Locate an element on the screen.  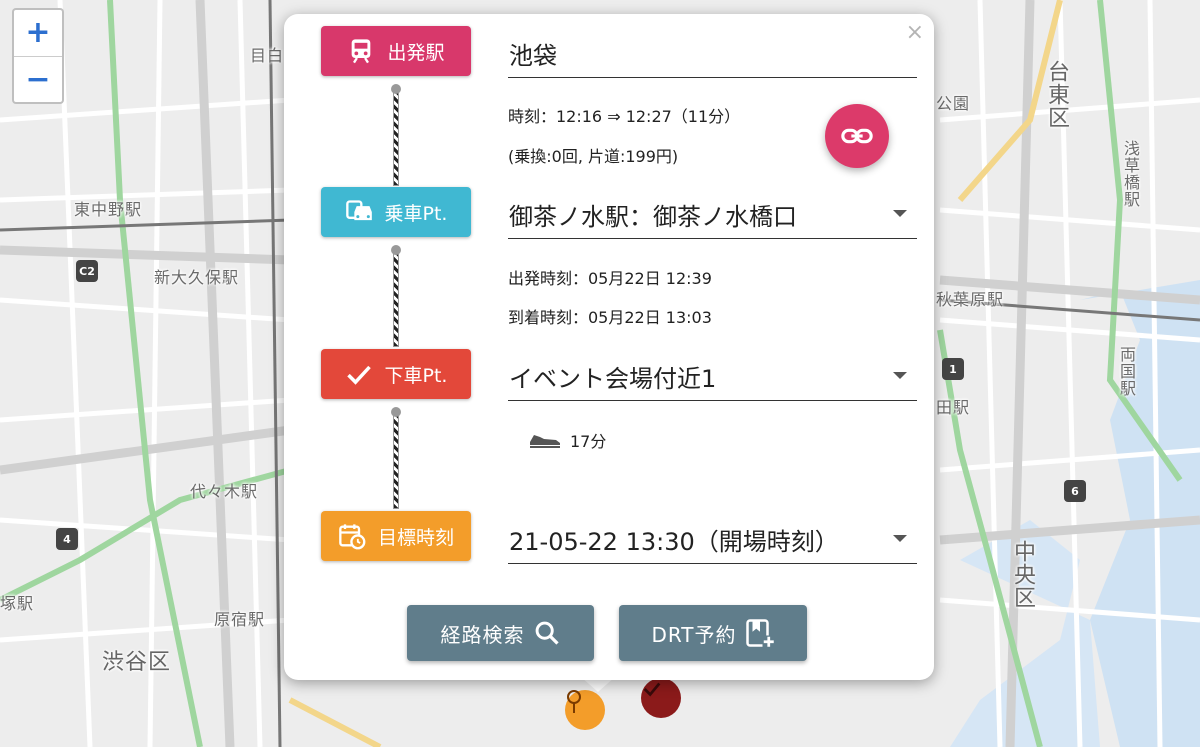
board-arrive-time-text: 到着時刻：05月22日 13:03 is located at coordinates (610, 317).